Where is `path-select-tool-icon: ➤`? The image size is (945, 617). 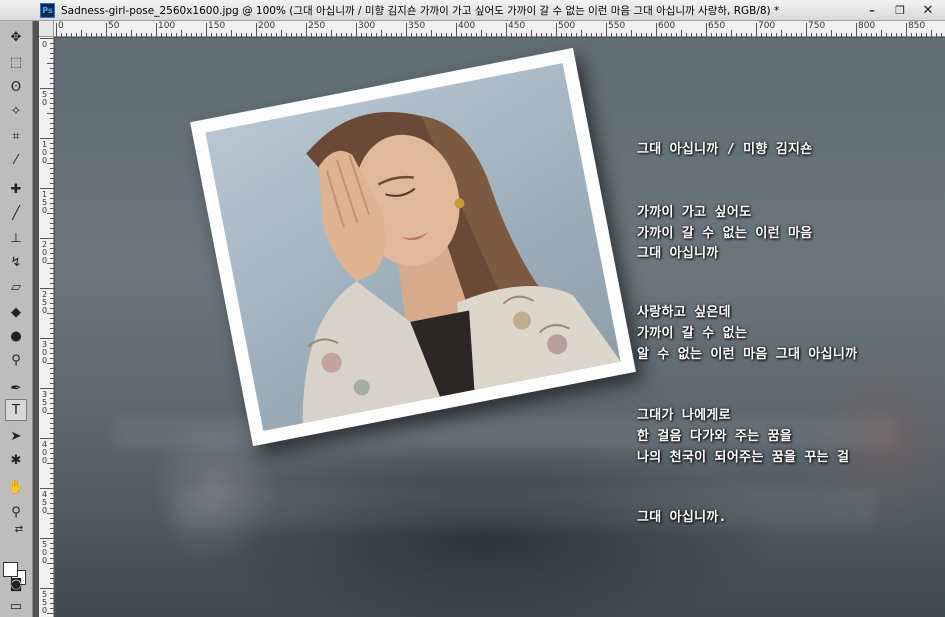 path-select-tool-icon: ➤ is located at coordinates (16, 436).